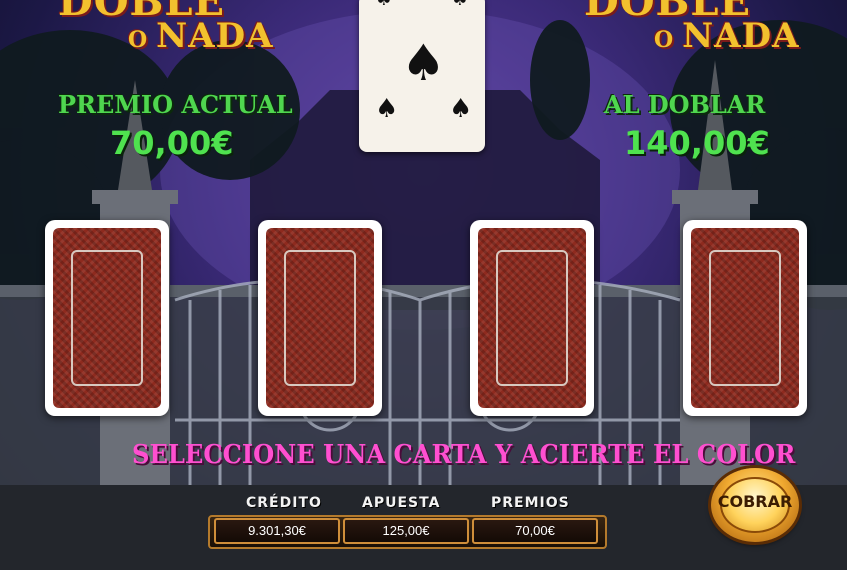 Image resolution: width=847 pixels, height=570 pixels. I want to click on credito-label: CRÉDITO, so click(284, 503).